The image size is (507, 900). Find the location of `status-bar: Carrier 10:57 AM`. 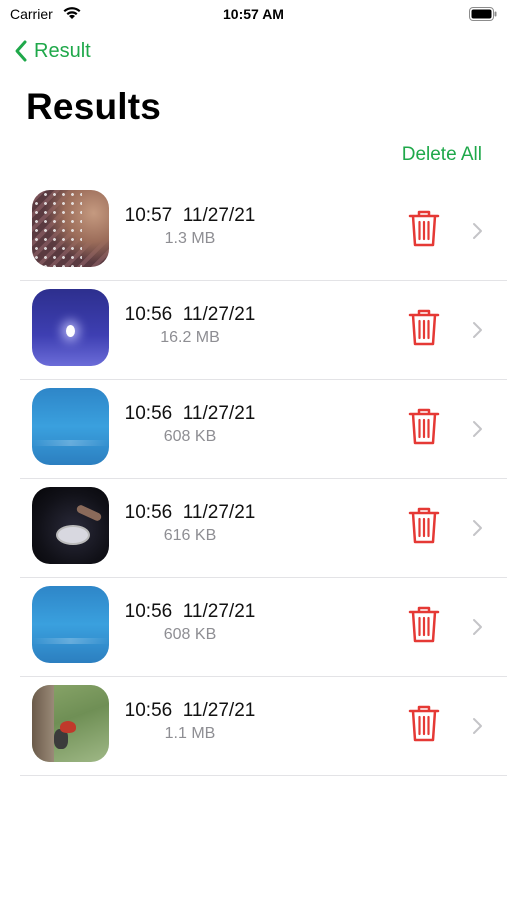

status-bar: Carrier 10:57 AM is located at coordinates (253, 15).